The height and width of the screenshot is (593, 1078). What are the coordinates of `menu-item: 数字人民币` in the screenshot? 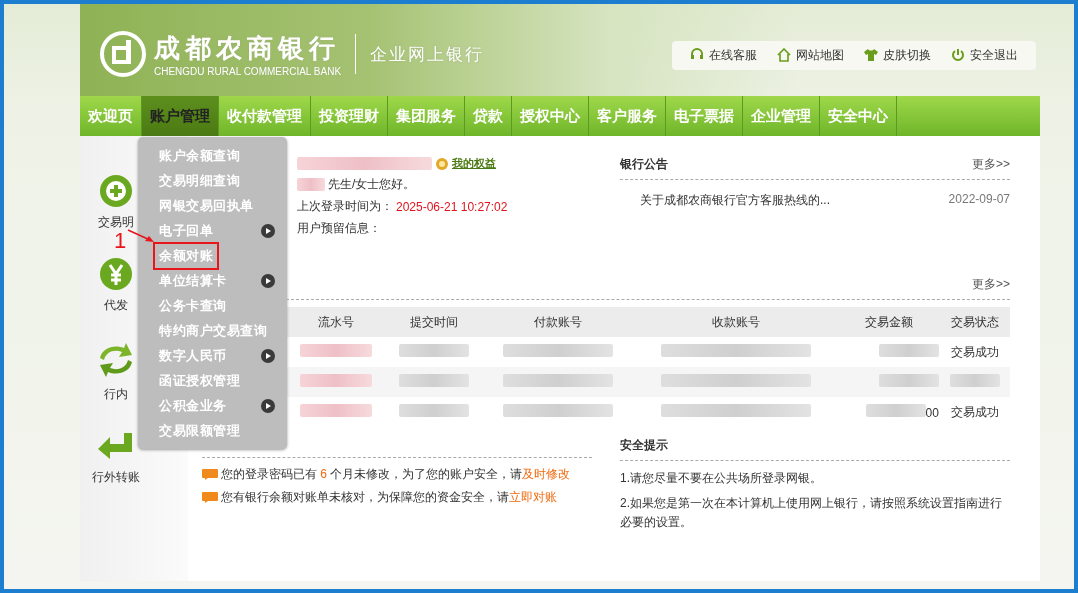 It's located at (193, 355).